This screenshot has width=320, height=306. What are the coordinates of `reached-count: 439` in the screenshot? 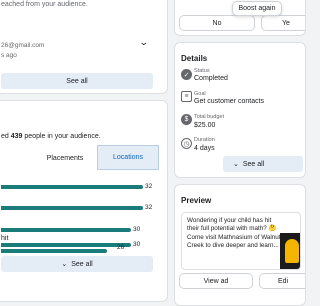 It's located at (16, 136).